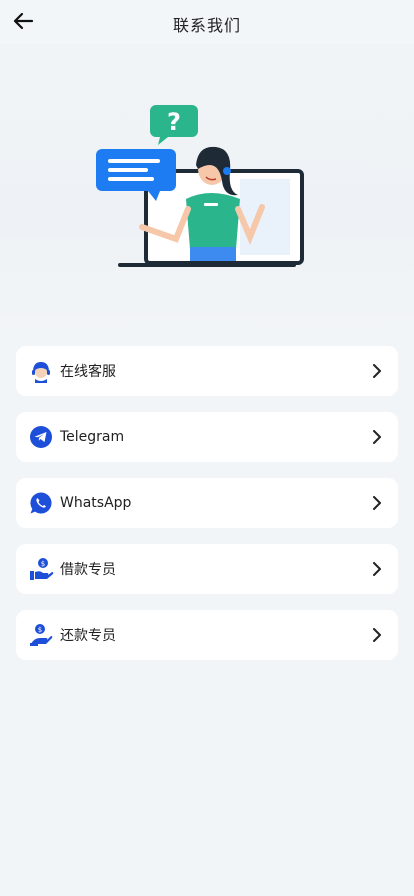 The height and width of the screenshot is (896, 414). What do you see at coordinates (207, 371) in the screenshot?
I see `contact-item-online-service: 在线客服` at bounding box center [207, 371].